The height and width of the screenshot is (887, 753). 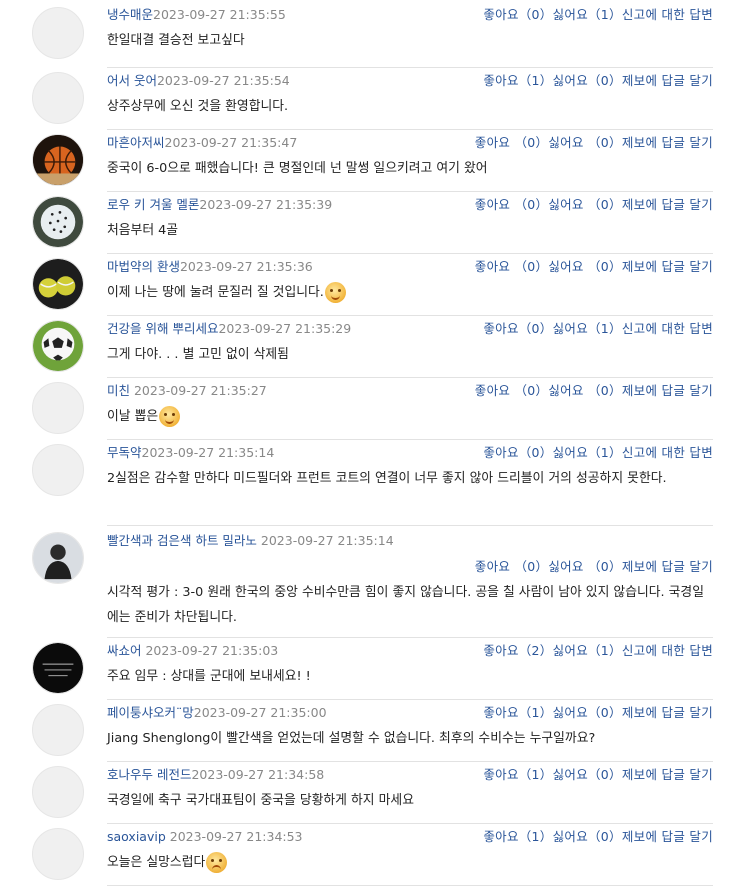 I want to click on comment-meta: 빨간색과 검은색 하트 밀라노 2023-09-27 21:35:14, so click(x=410, y=541).